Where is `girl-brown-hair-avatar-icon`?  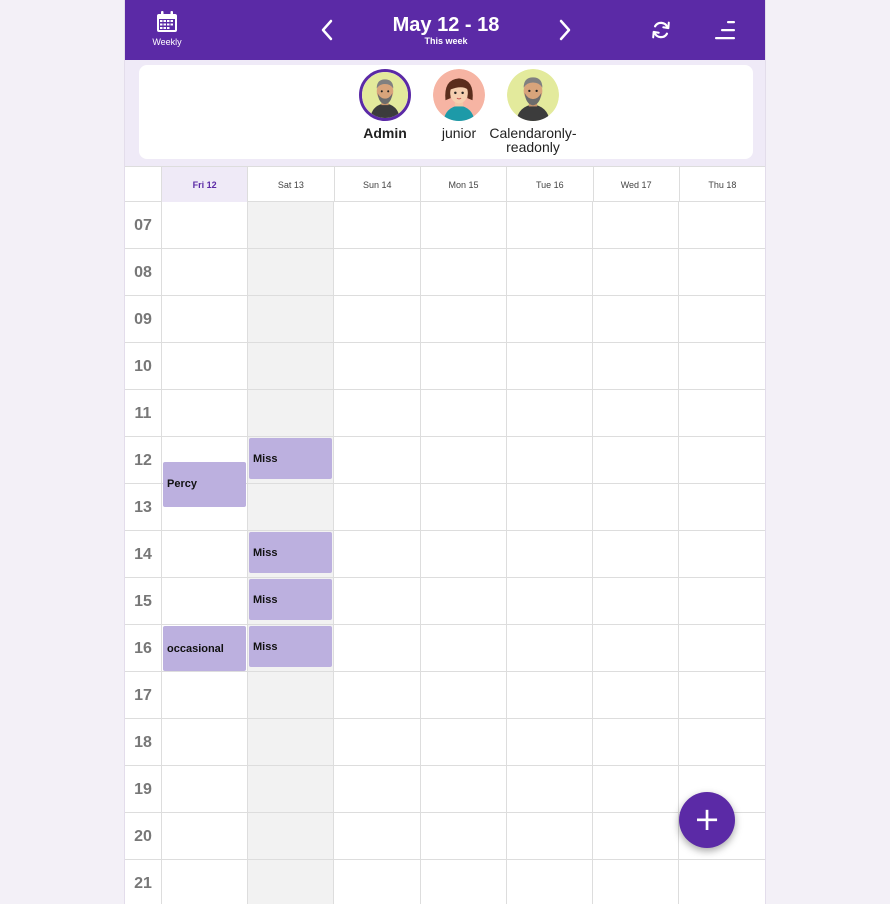 girl-brown-hair-avatar-icon is located at coordinates (459, 95).